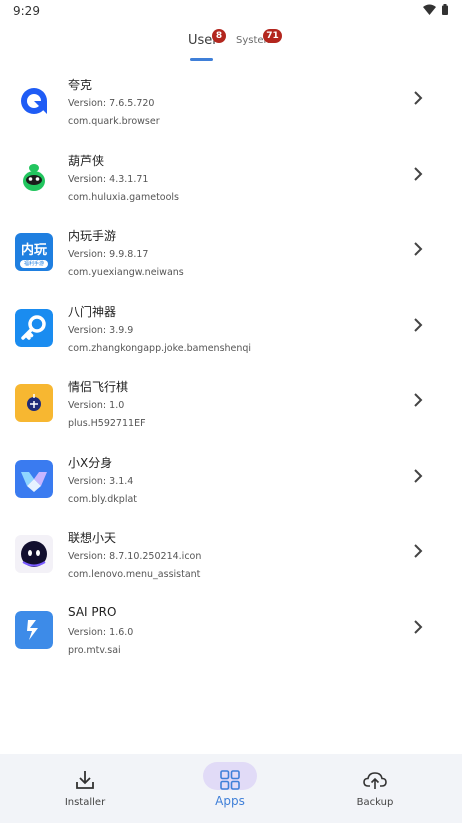 This screenshot has height=823, width=462. Describe the element at coordinates (101, 481) in the screenshot. I see `app-version: Version: 3.1.4` at that location.